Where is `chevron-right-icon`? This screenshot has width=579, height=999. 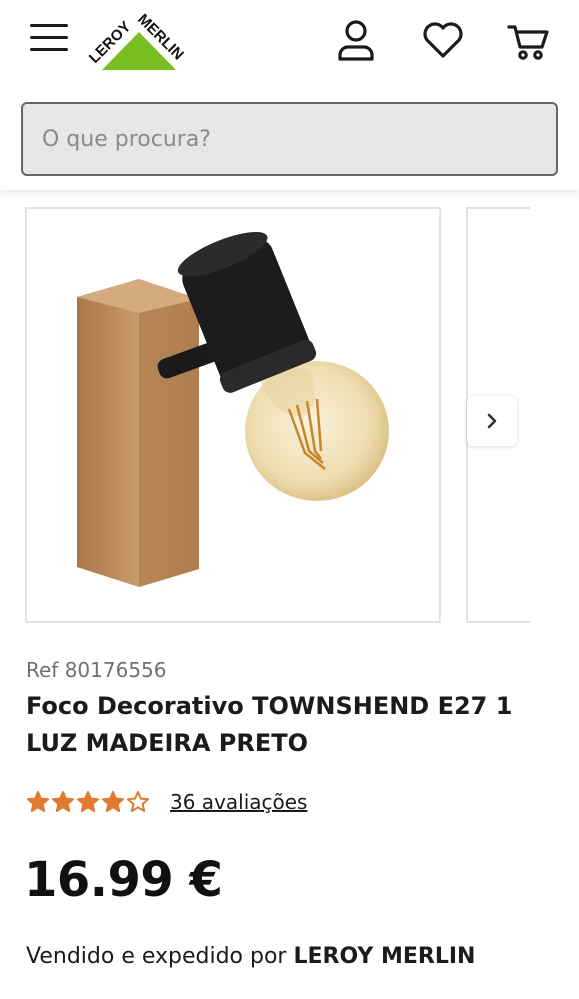
chevron-right-icon is located at coordinates (492, 421).